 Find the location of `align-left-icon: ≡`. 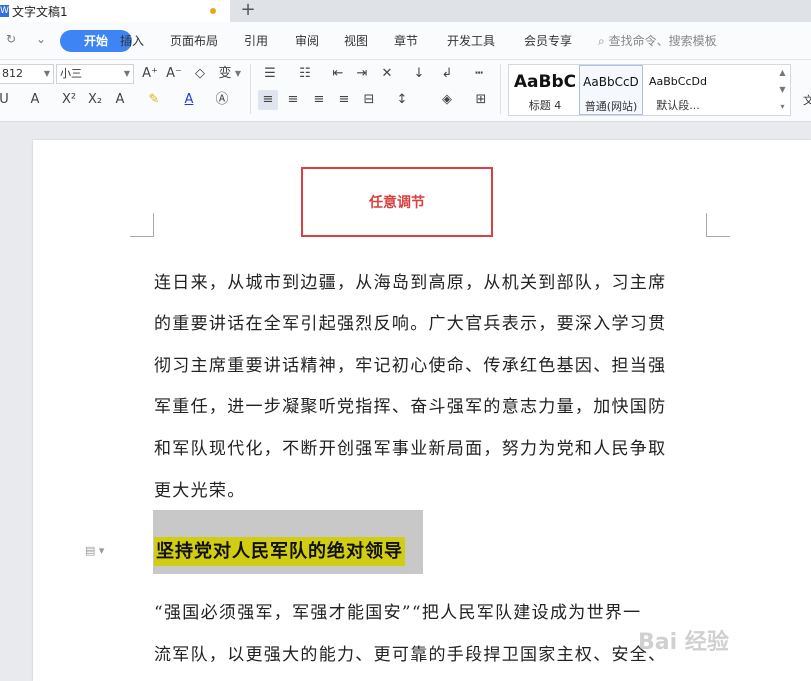

align-left-icon: ≡ is located at coordinates (268, 100).